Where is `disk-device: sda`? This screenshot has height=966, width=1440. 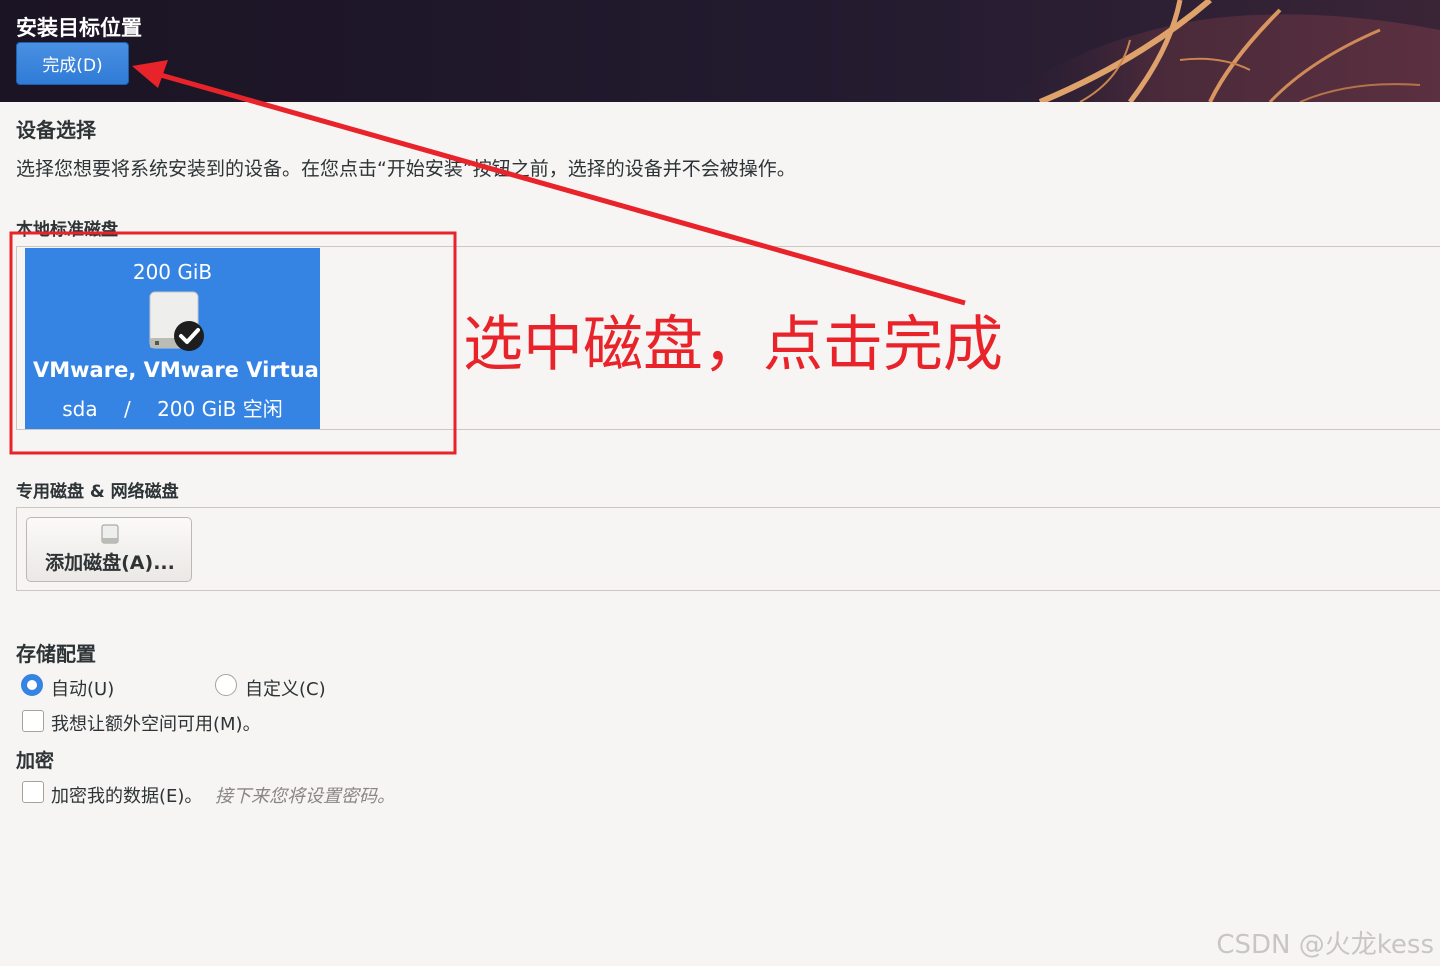
disk-device: sda is located at coordinates (80, 409).